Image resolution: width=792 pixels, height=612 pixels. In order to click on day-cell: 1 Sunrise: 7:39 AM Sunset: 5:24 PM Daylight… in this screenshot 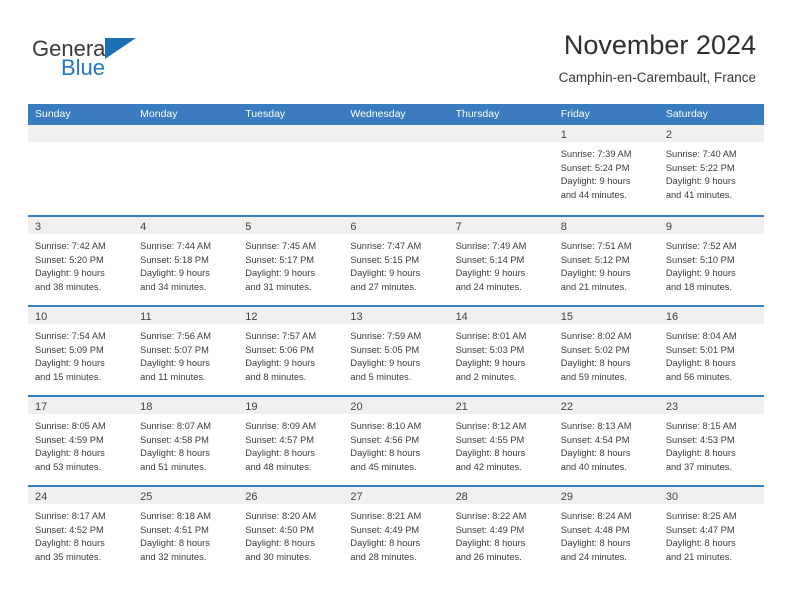, I will do `click(606, 170)`.